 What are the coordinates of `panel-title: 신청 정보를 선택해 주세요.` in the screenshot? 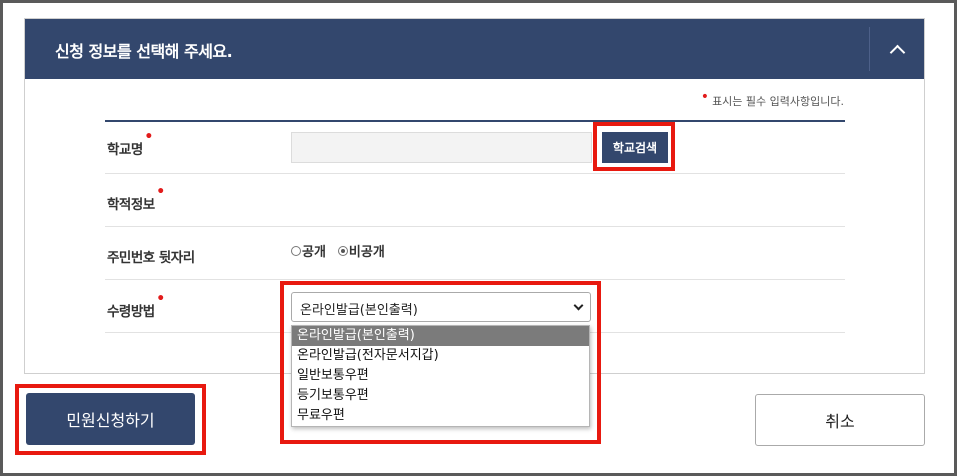 It's located at (144, 51).